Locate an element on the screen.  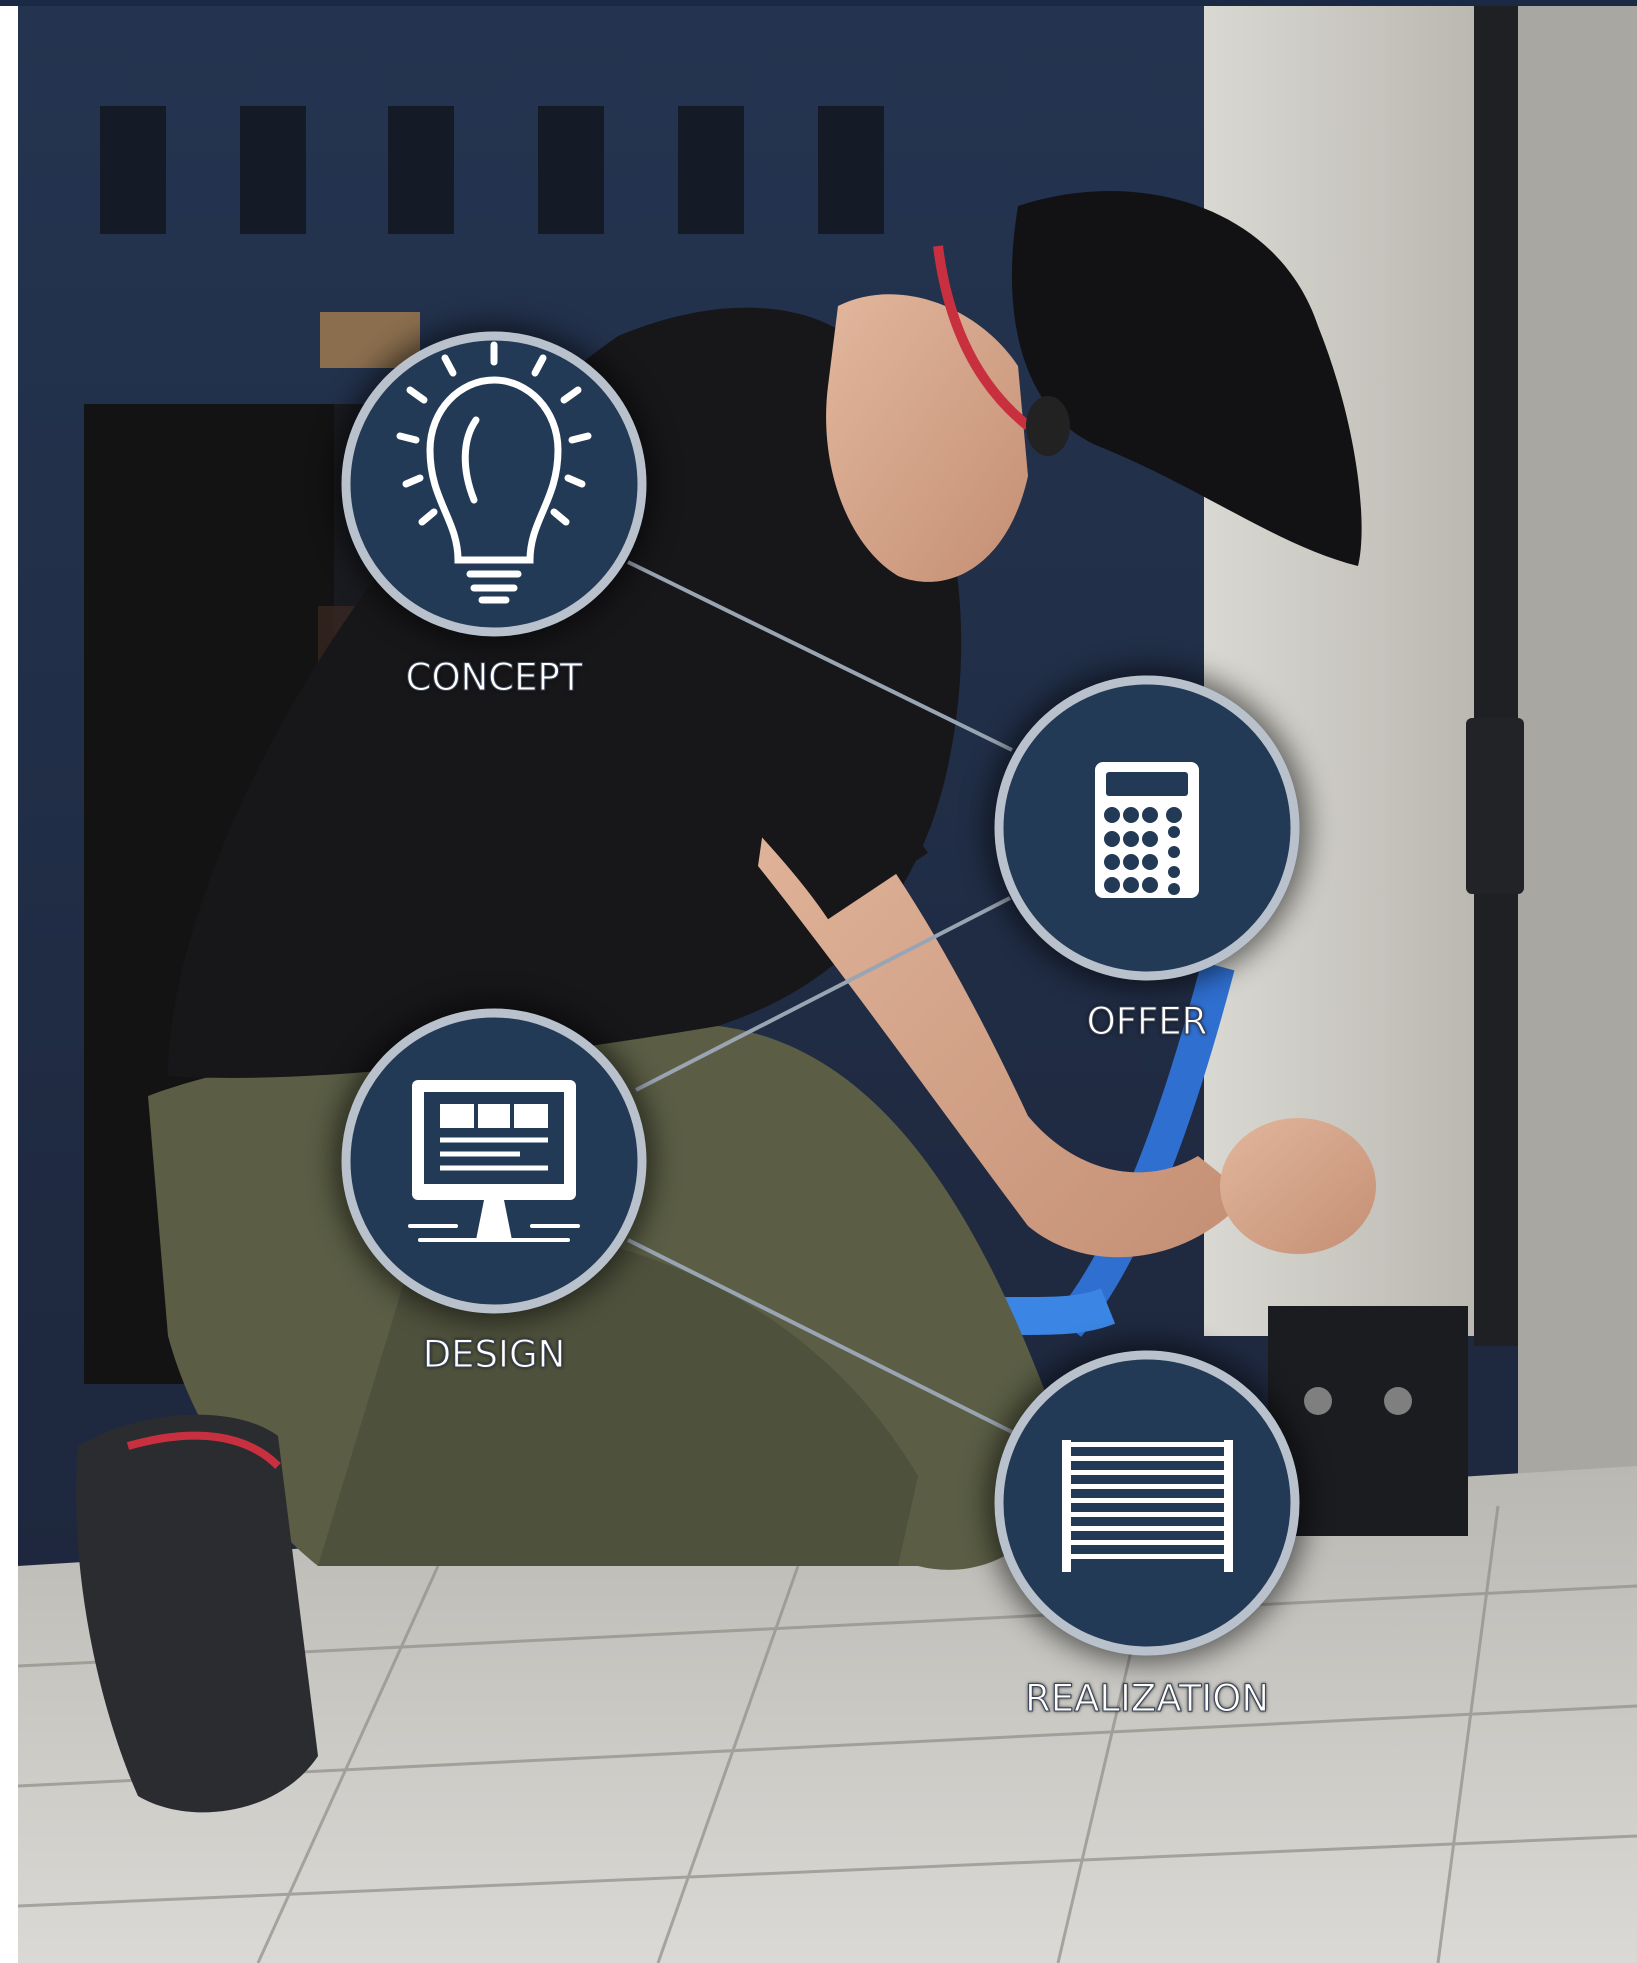
concept-badge is located at coordinates (494, 484).